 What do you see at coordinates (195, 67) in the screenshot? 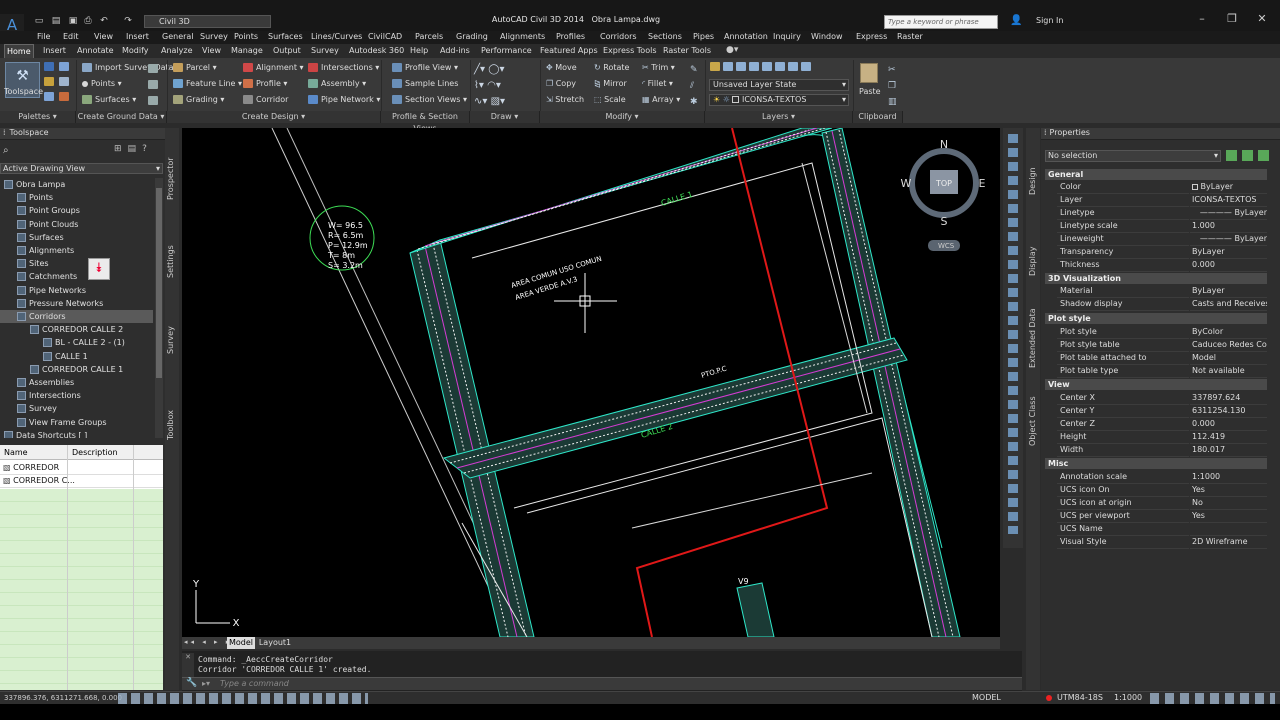
I see `parcel-button: Parcel ▾` at bounding box center [195, 67].